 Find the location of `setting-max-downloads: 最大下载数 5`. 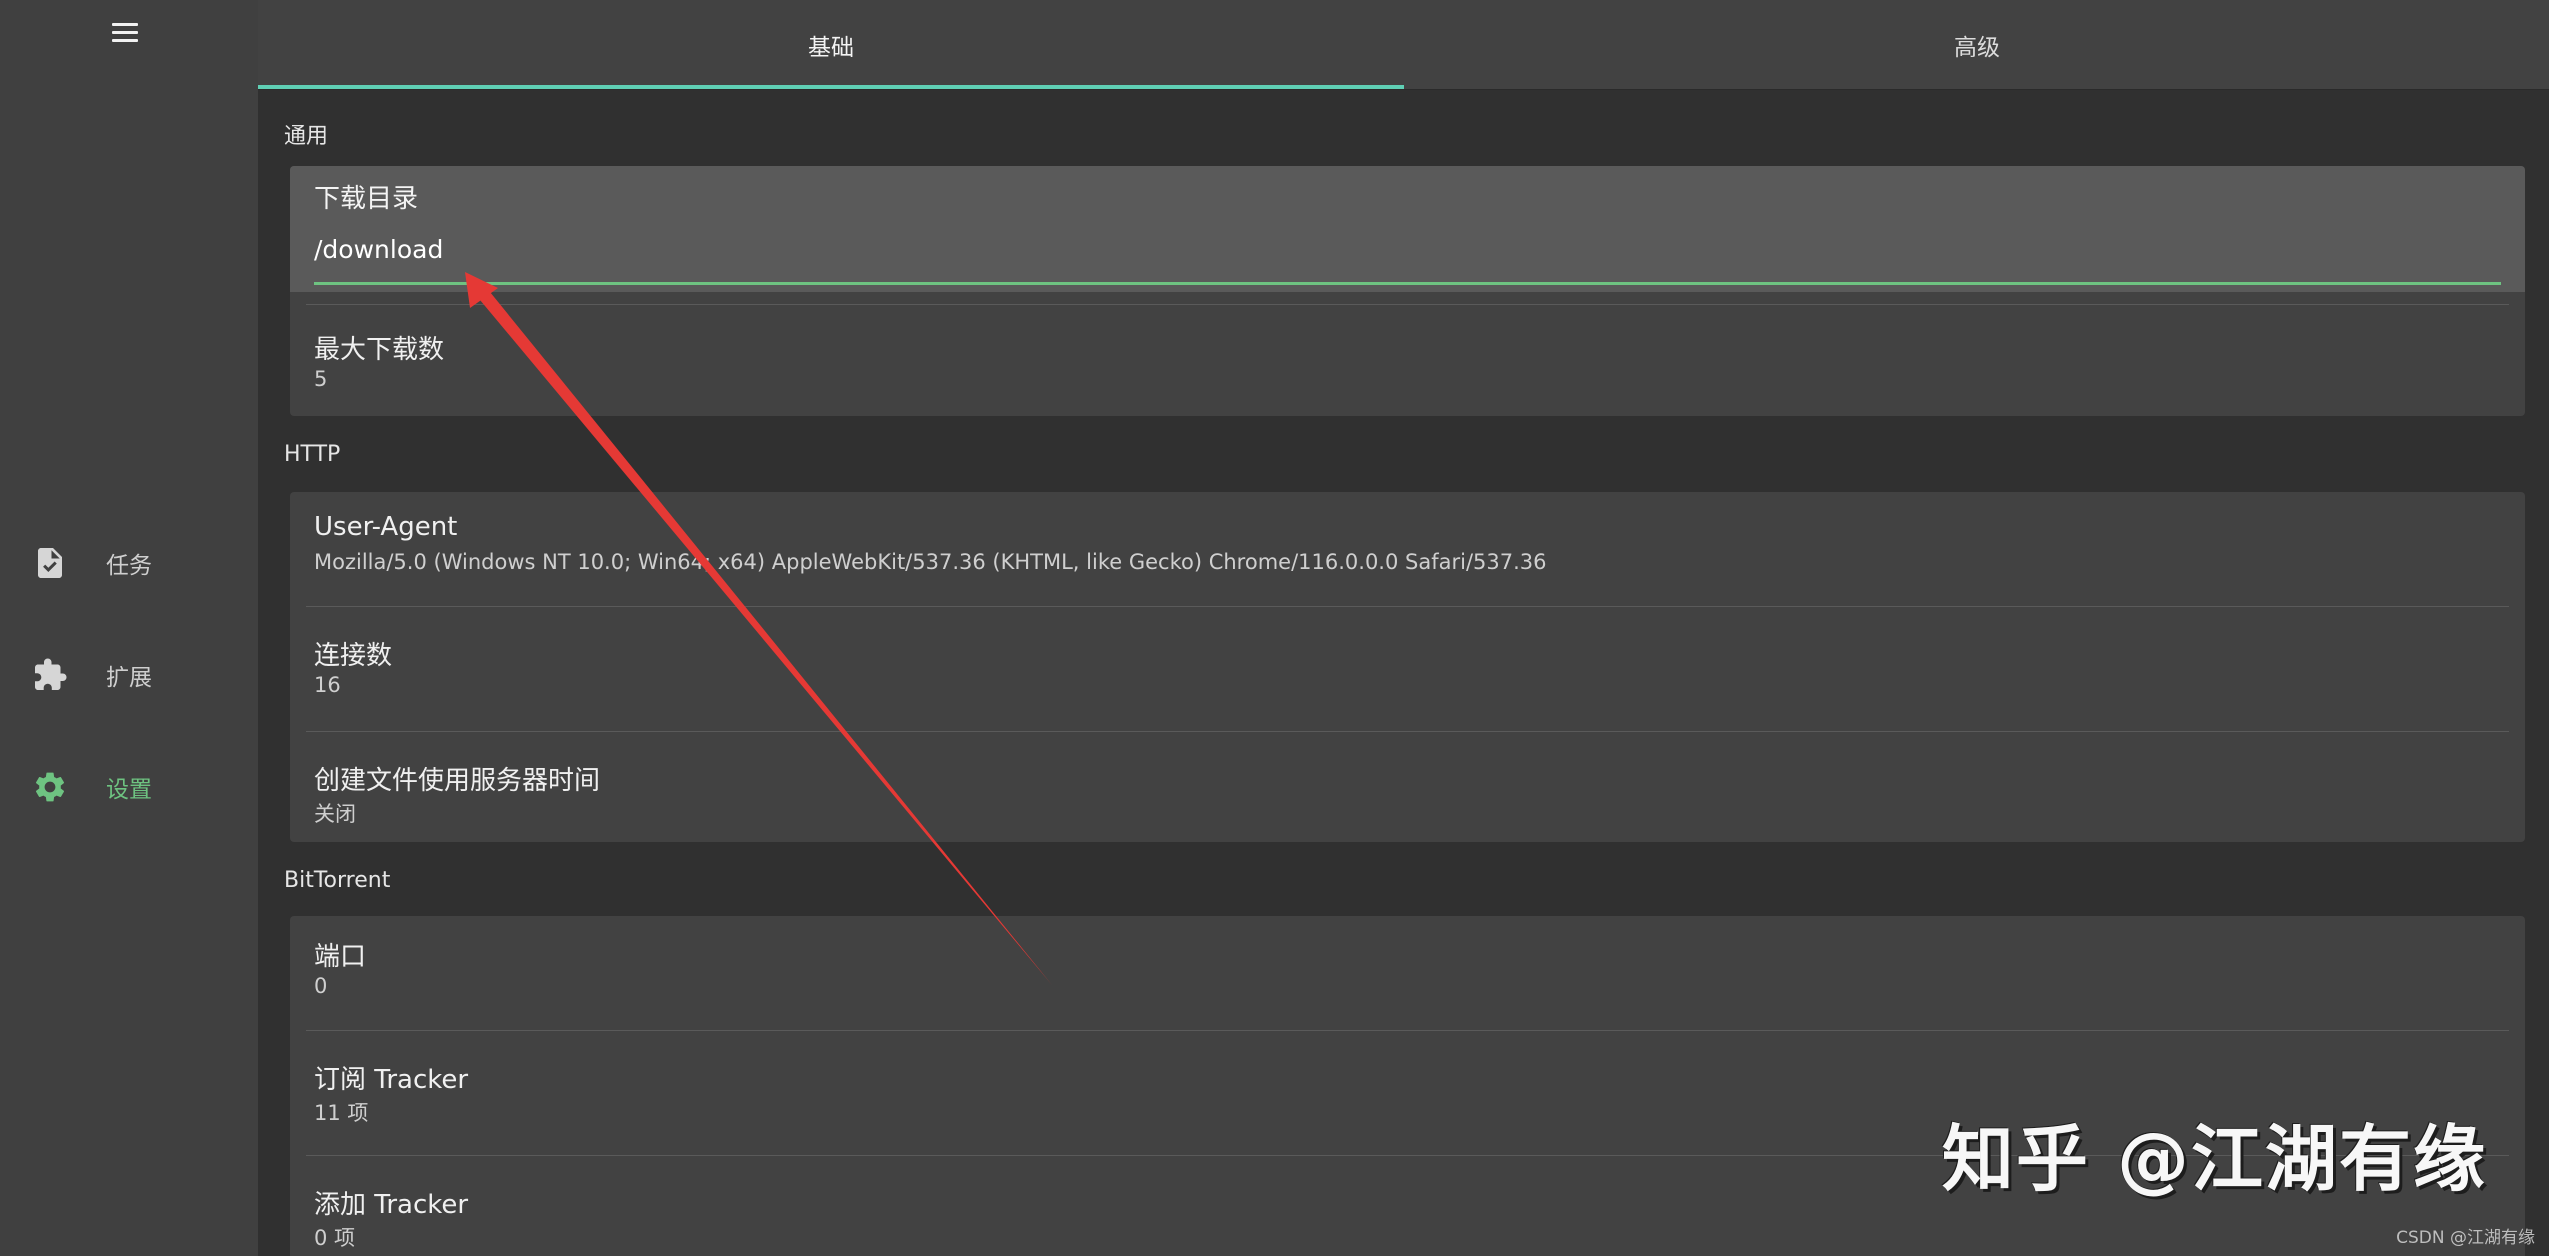

setting-max-downloads: 最大下载数 5 is located at coordinates (1407, 360).